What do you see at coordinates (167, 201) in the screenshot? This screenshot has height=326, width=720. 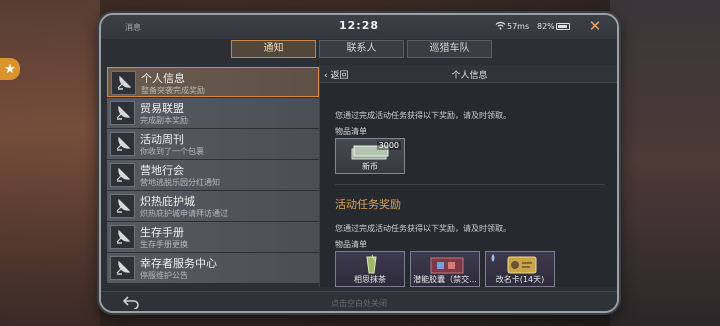 I see `message-title: 炽热庇护城` at bounding box center [167, 201].